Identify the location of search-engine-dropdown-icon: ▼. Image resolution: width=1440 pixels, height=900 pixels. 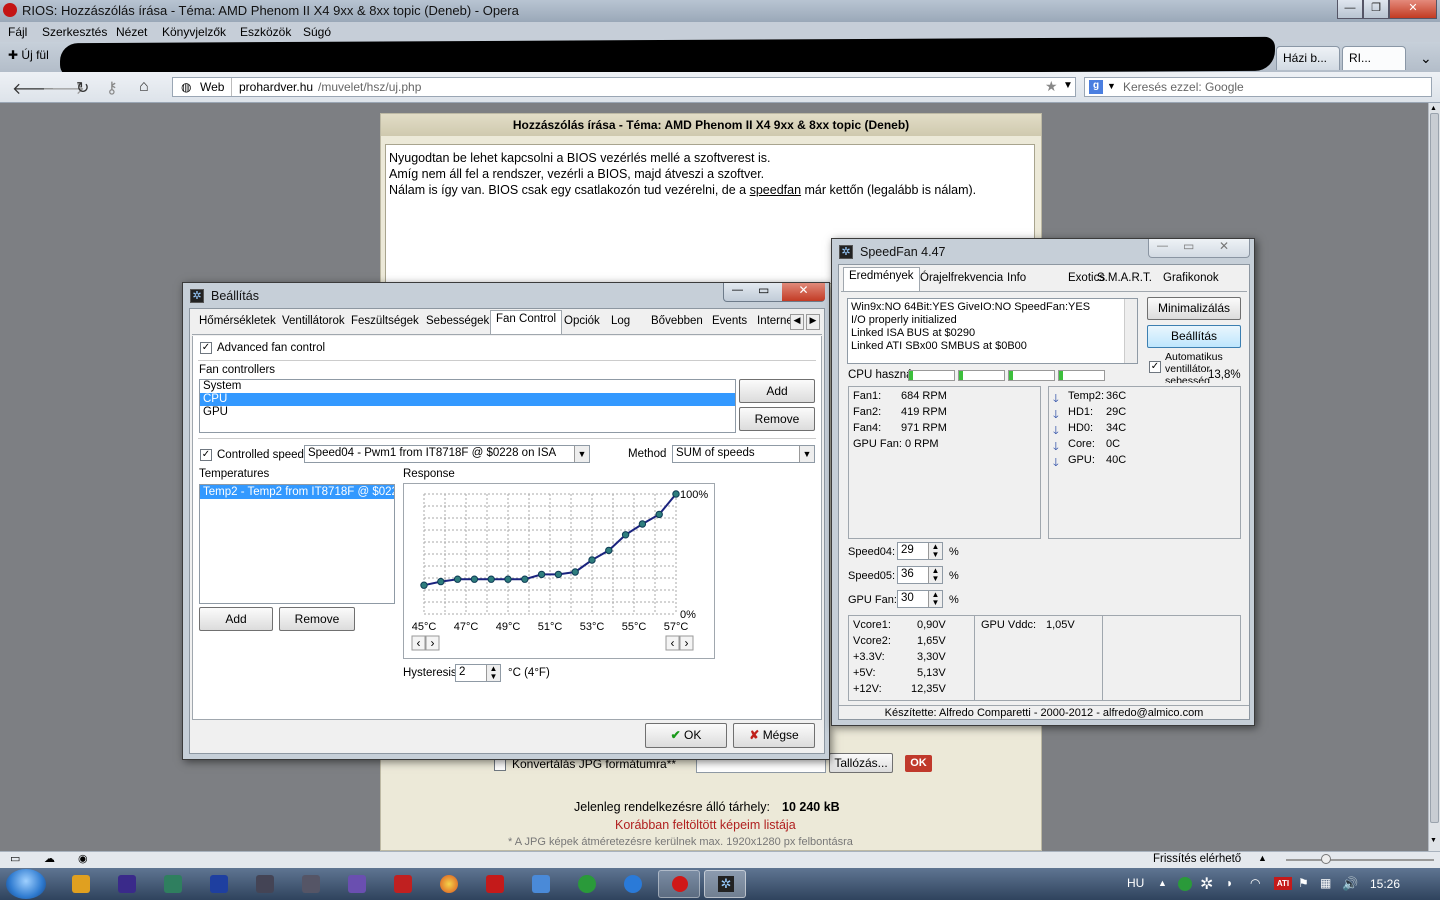
(1111, 86).